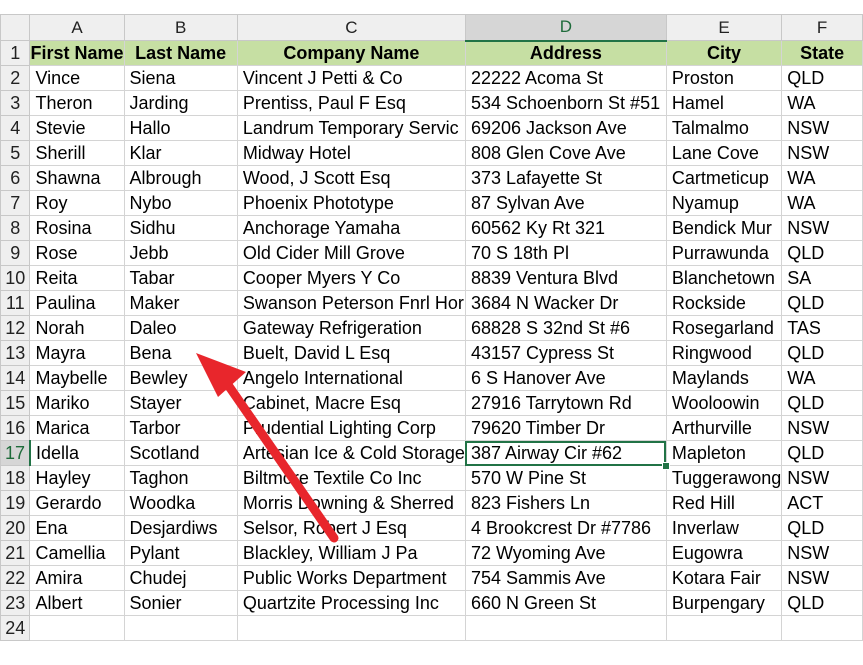  What do you see at coordinates (77, 78) in the screenshot?
I see `cell: Vince` at bounding box center [77, 78].